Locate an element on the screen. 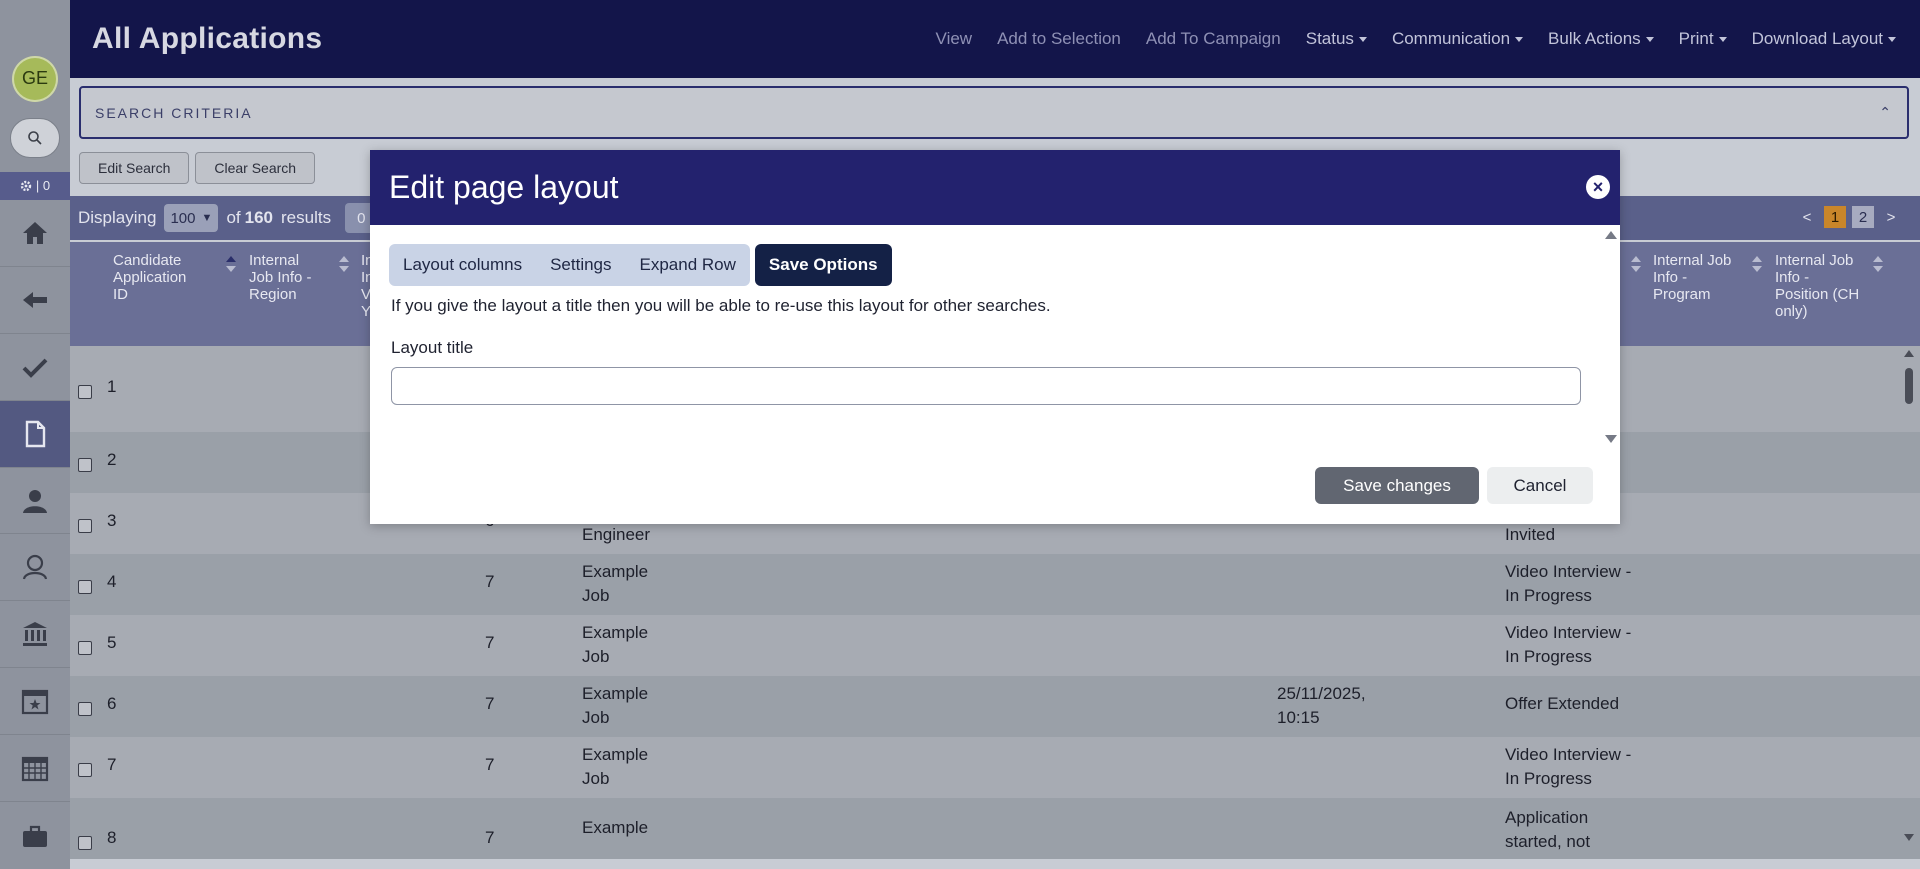  cell-date: 25/11/2025, is located at coordinates (1321, 693).